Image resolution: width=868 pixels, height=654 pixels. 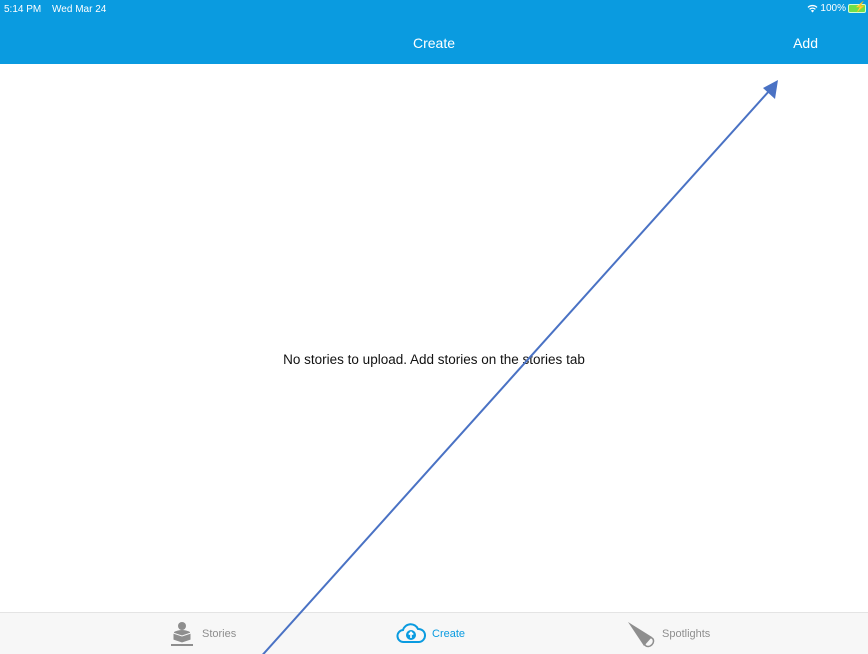 What do you see at coordinates (23, 9) in the screenshot?
I see `status-time: 5:14 PM` at bounding box center [23, 9].